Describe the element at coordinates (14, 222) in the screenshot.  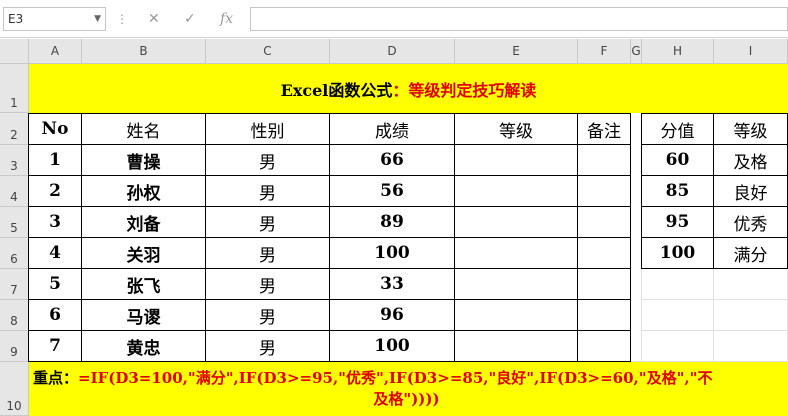
I see `row-header-5: 5` at that location.